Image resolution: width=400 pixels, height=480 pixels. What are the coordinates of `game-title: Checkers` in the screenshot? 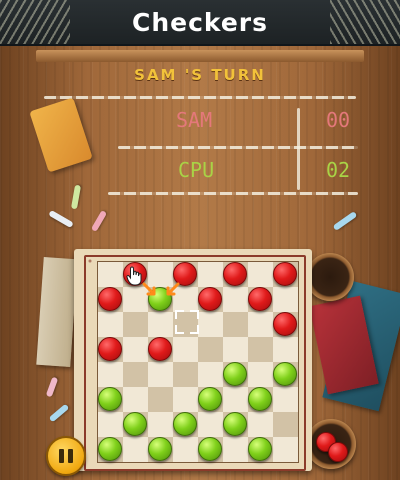 It's located at (200, 22).